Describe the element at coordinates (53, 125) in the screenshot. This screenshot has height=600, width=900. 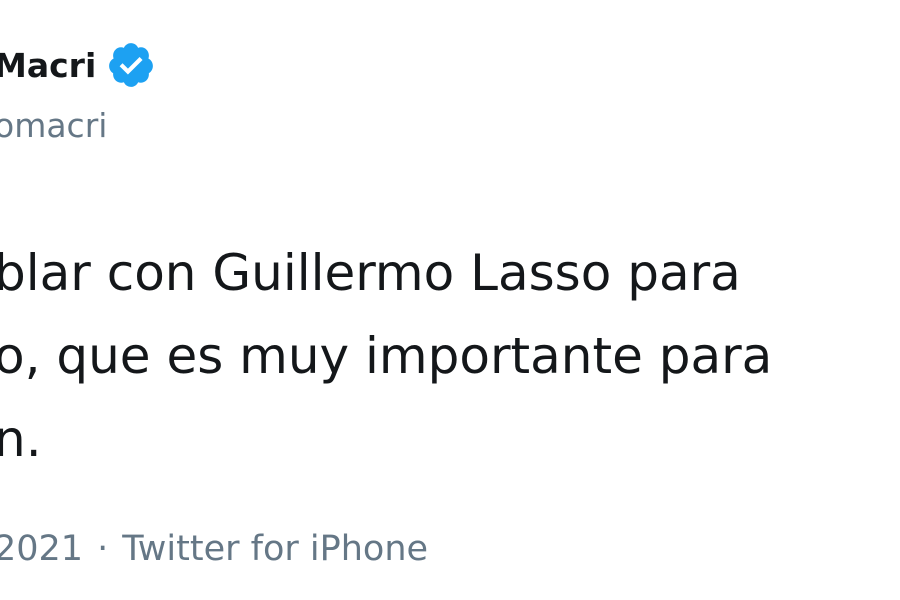
I see `user-handle: omacri` at that location.